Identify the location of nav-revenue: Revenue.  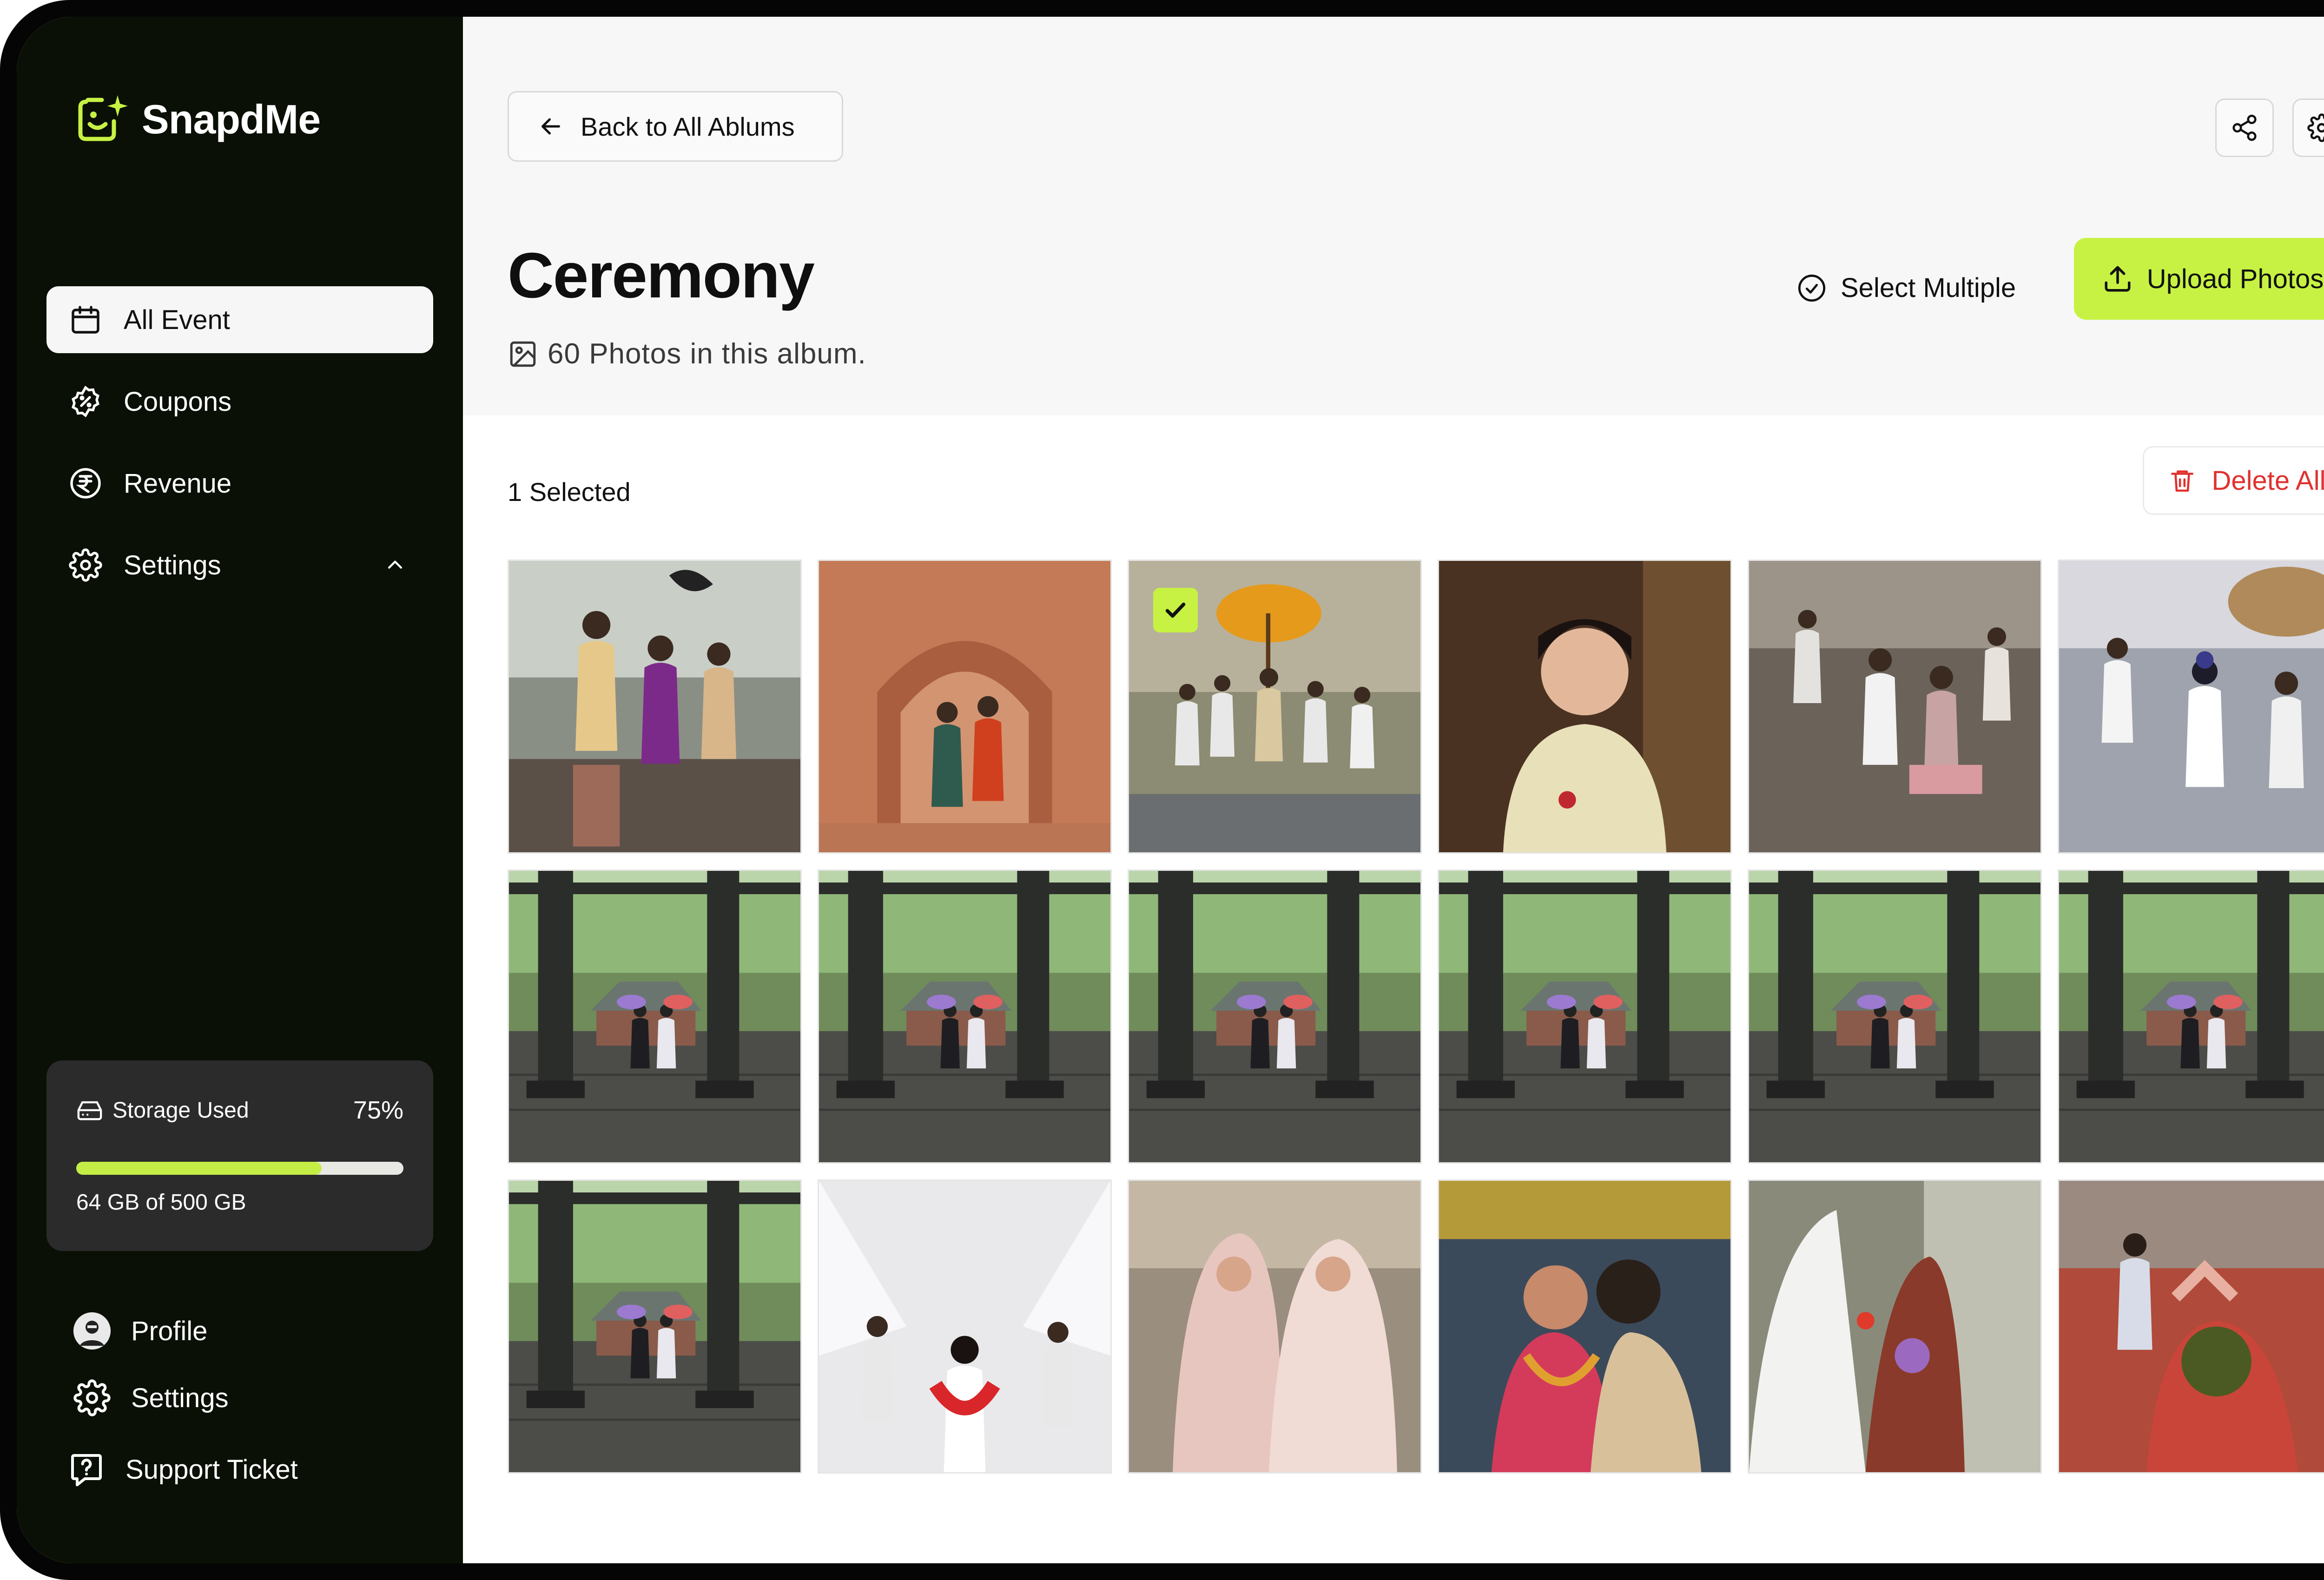
(239, 483).